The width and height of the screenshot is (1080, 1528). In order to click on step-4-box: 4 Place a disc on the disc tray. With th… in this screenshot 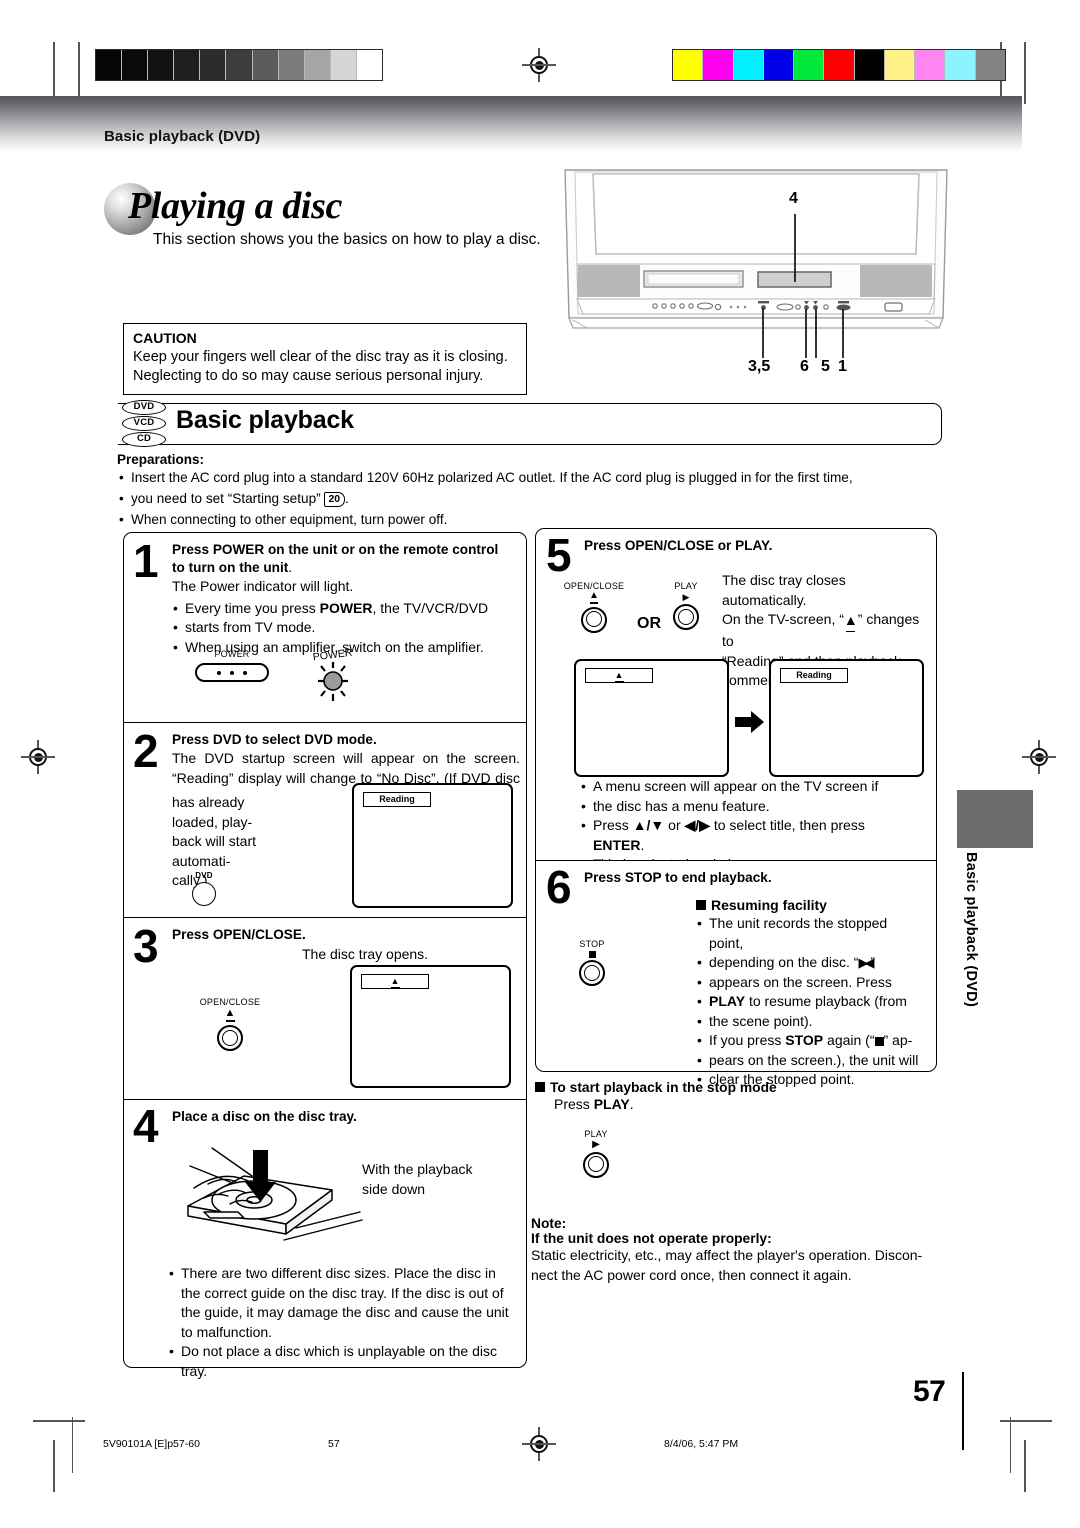, I will do `click(325, 1239)`.